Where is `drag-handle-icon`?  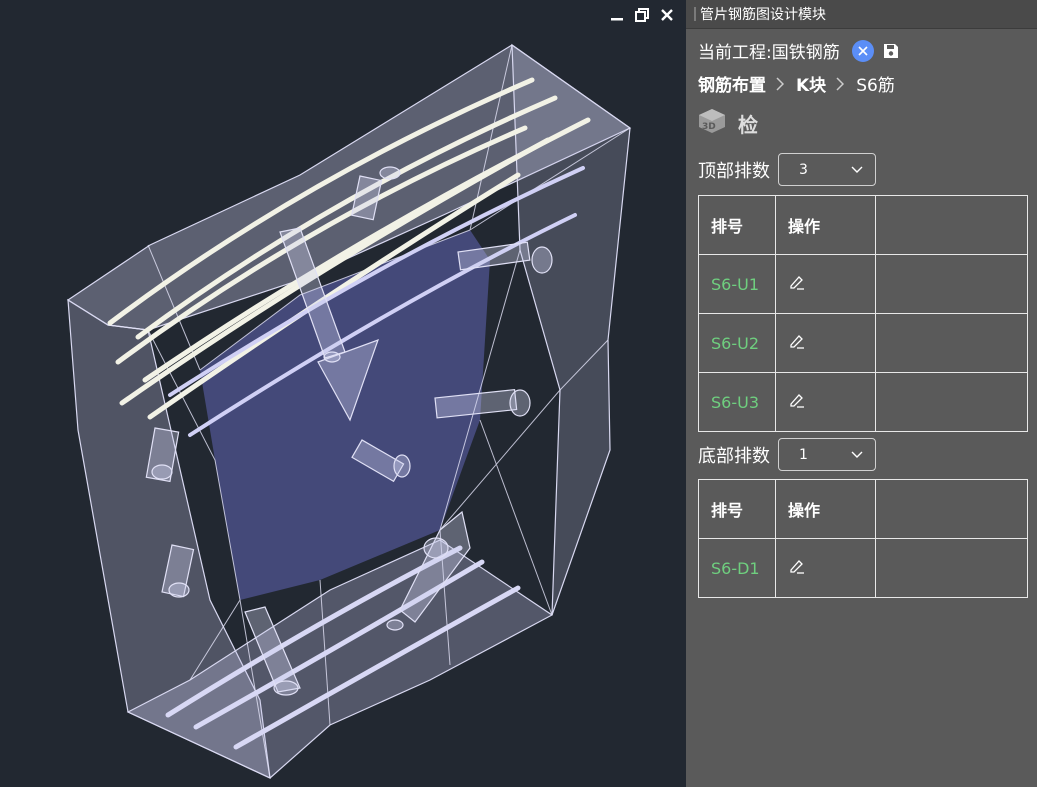 drag-handle-icon is located at coordinates (695, 14).